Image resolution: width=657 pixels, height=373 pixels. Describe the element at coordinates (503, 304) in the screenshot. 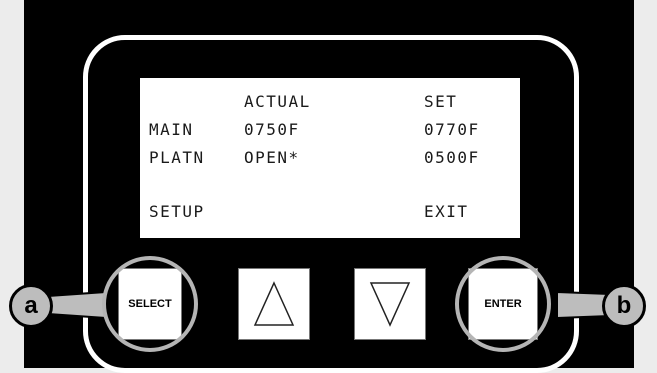

I see `enter-highlight-ring` at that location.